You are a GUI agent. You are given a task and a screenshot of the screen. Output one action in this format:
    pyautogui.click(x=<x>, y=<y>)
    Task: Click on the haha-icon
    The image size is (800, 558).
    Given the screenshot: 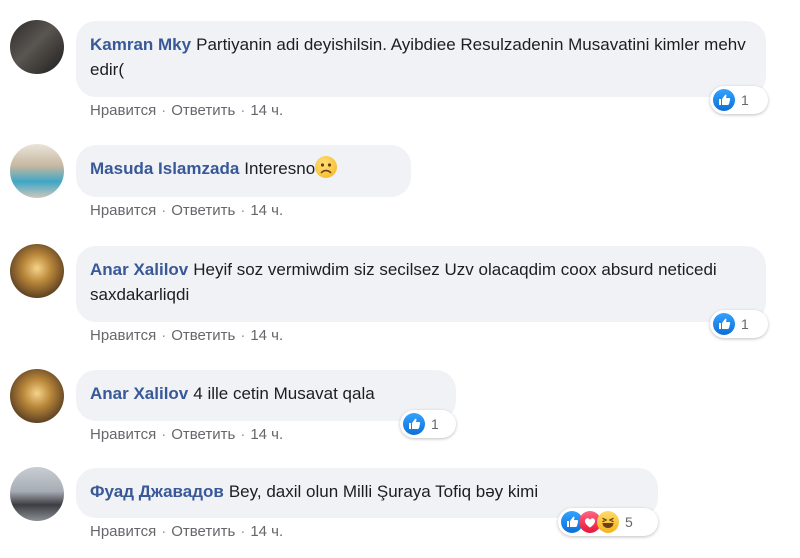 What is the action you would take?
    pyautogui.click(x=608, y=522)
    